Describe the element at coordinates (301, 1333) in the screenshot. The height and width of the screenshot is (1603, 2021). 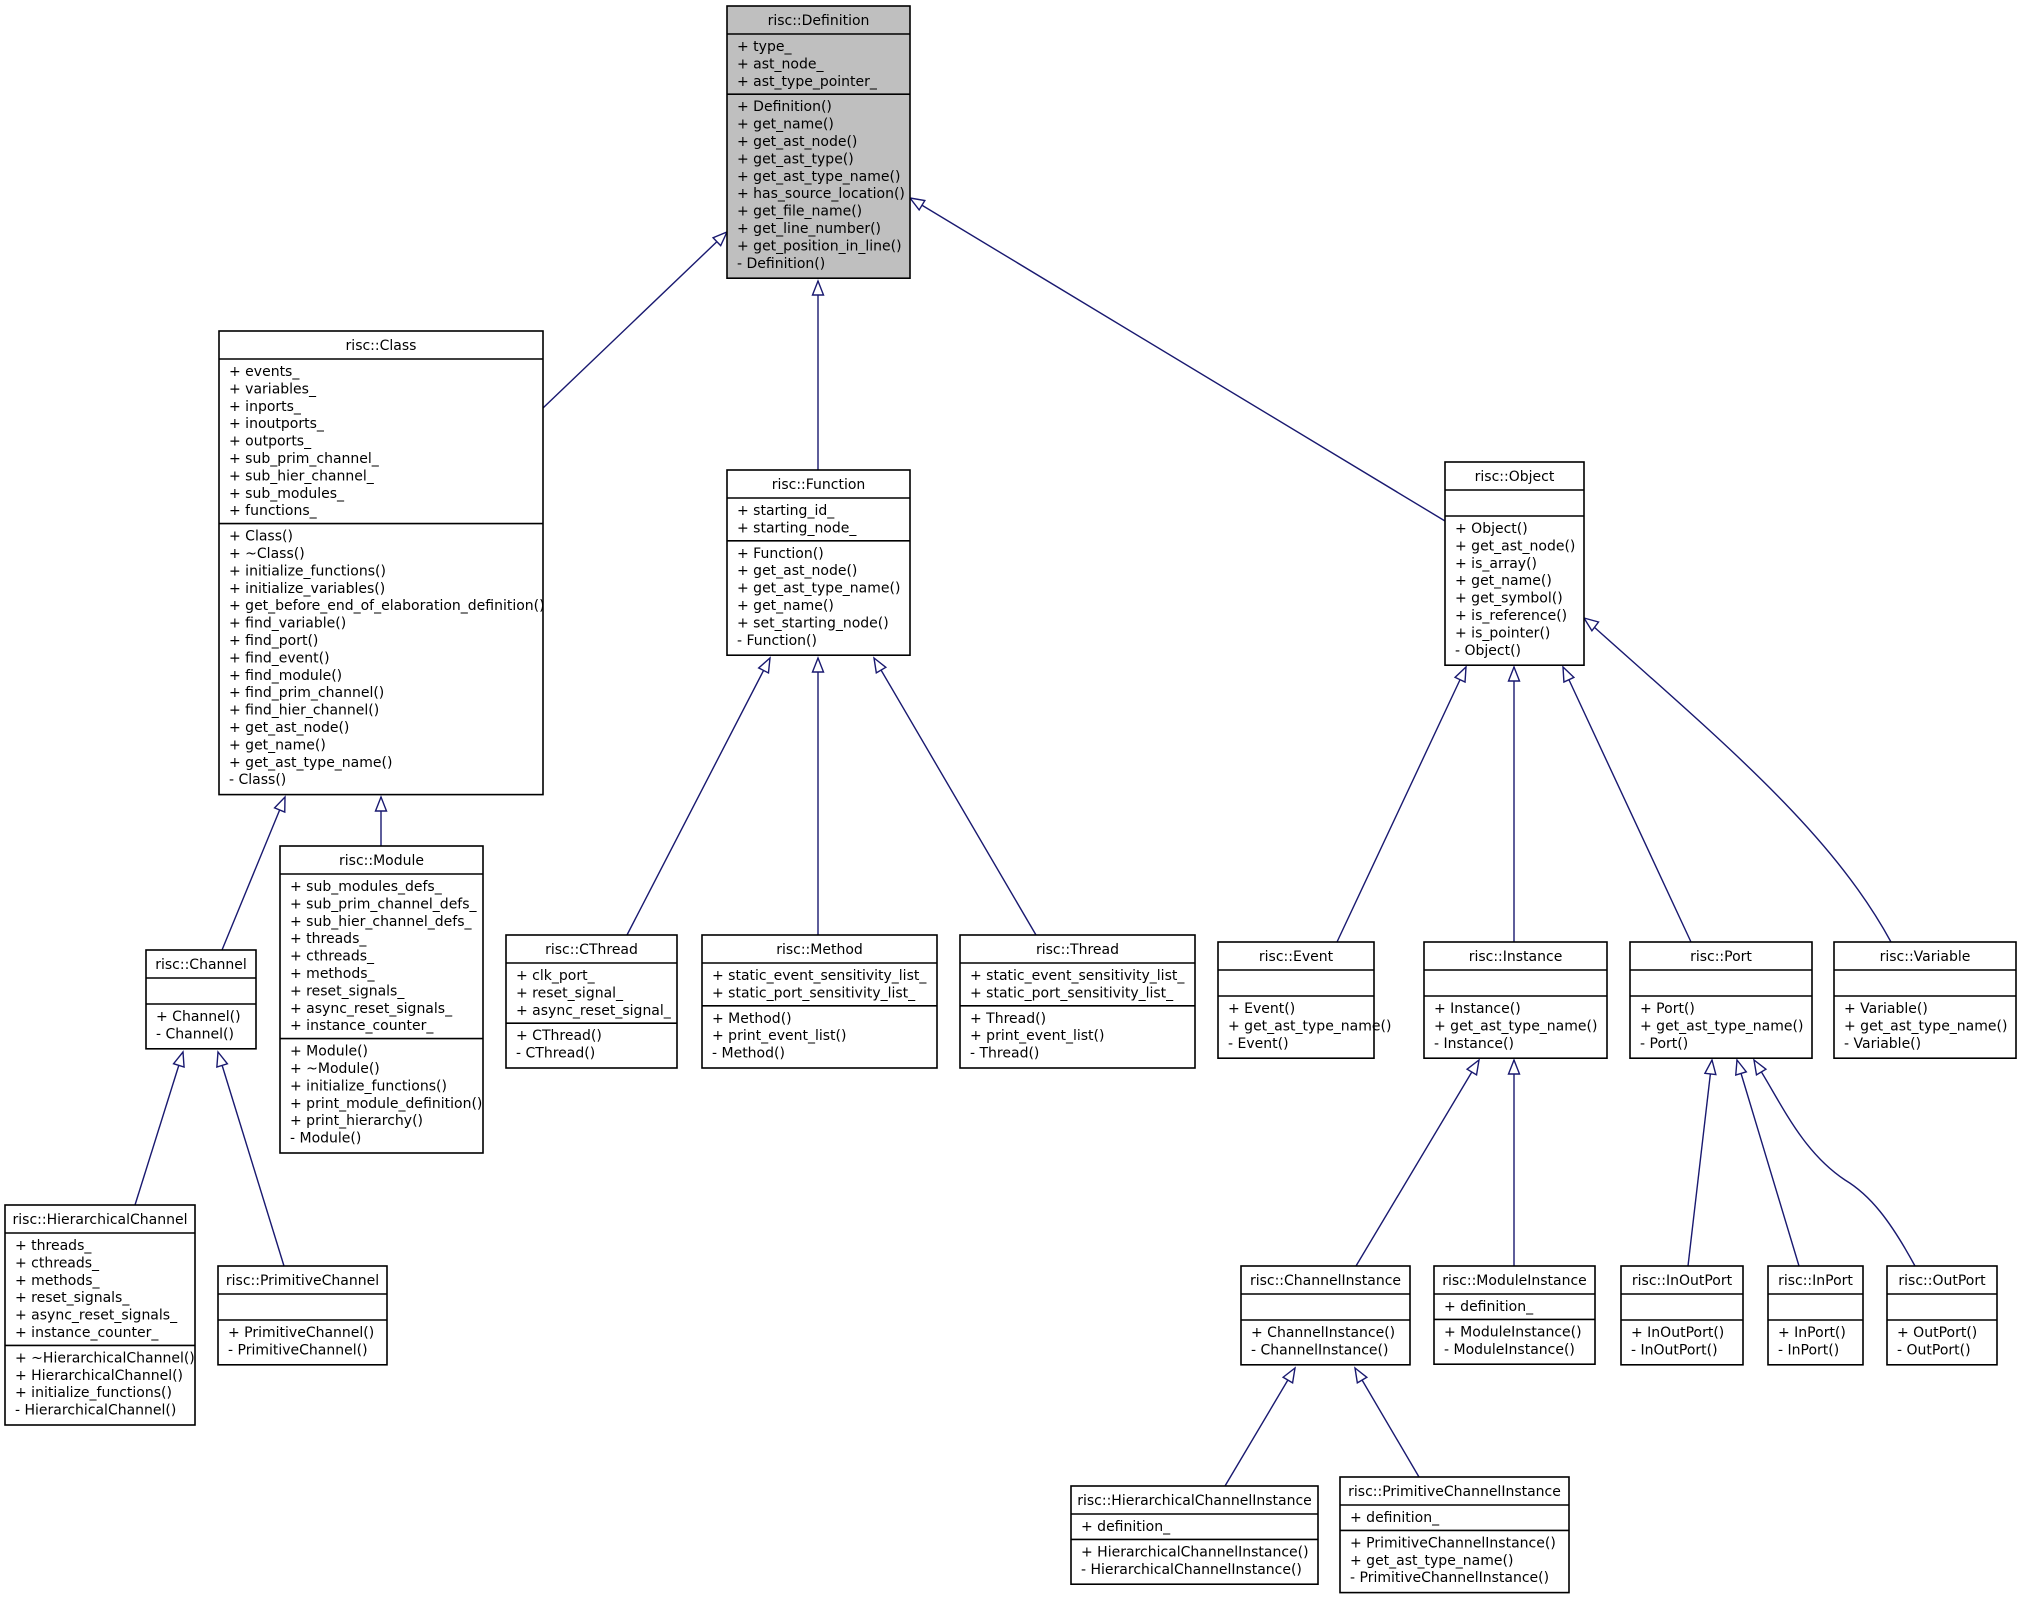
I see `class-method: + PrimitiveChannel()` at that location.